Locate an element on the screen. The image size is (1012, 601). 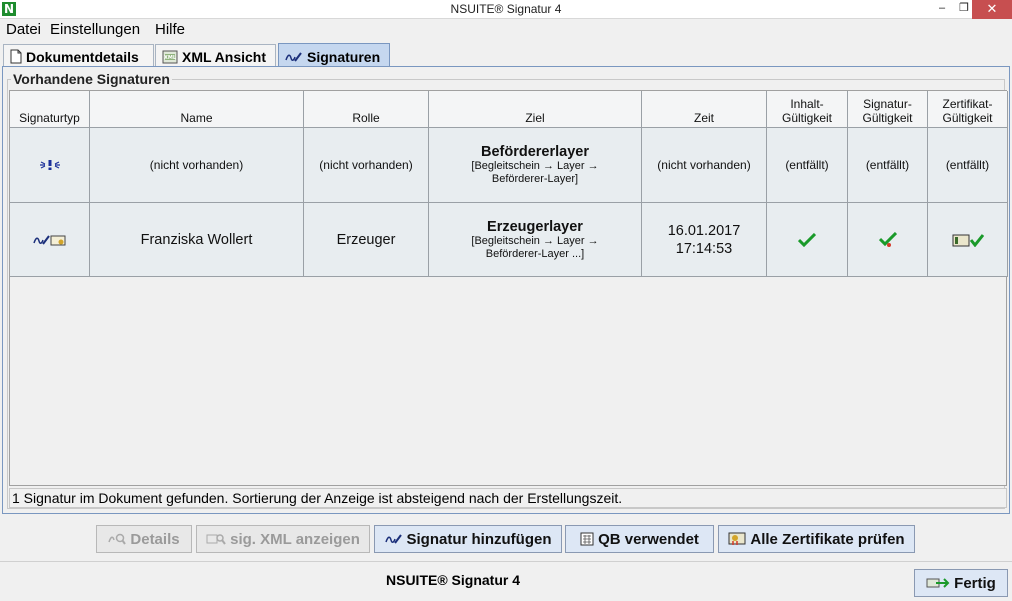
xml-icon: XML is located at coordinates (170, 57).